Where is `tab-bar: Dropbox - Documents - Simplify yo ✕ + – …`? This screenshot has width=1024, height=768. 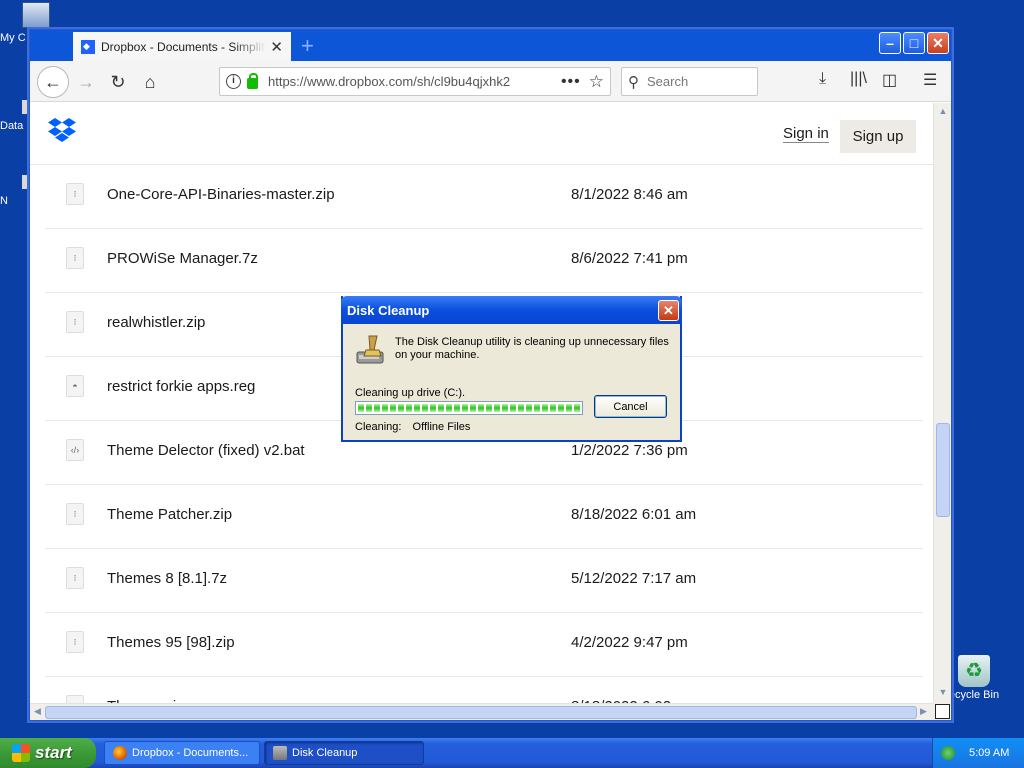 tab-bar: Dropbox - Documents - Simplify yo ✕ + – … is located at coordinates (490, 45).